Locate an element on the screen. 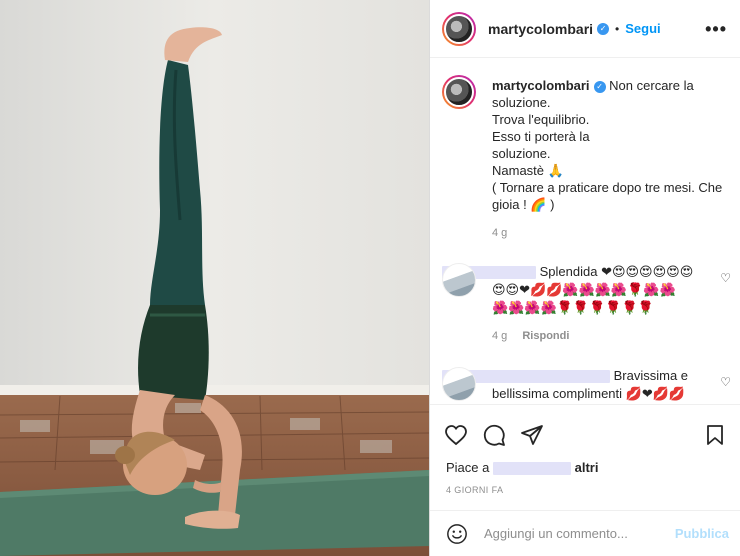 The width and height of the screenshot is (740, 556). post-header: martycolombari ✓ • Segui ••• is located at coordinates (585, 29).